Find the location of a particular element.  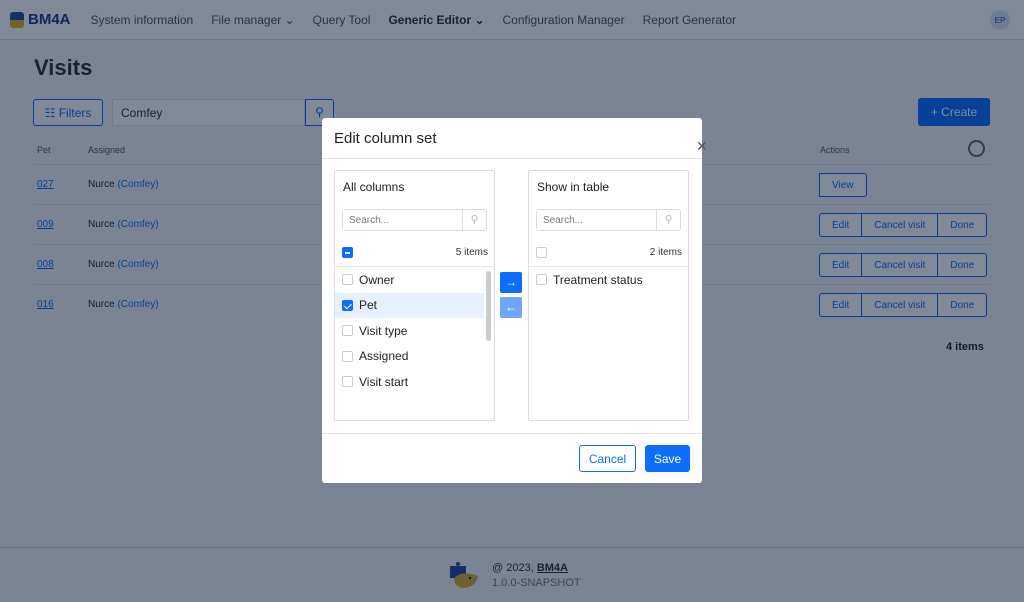

move-right-button: → is located at coordinates (511, 282).